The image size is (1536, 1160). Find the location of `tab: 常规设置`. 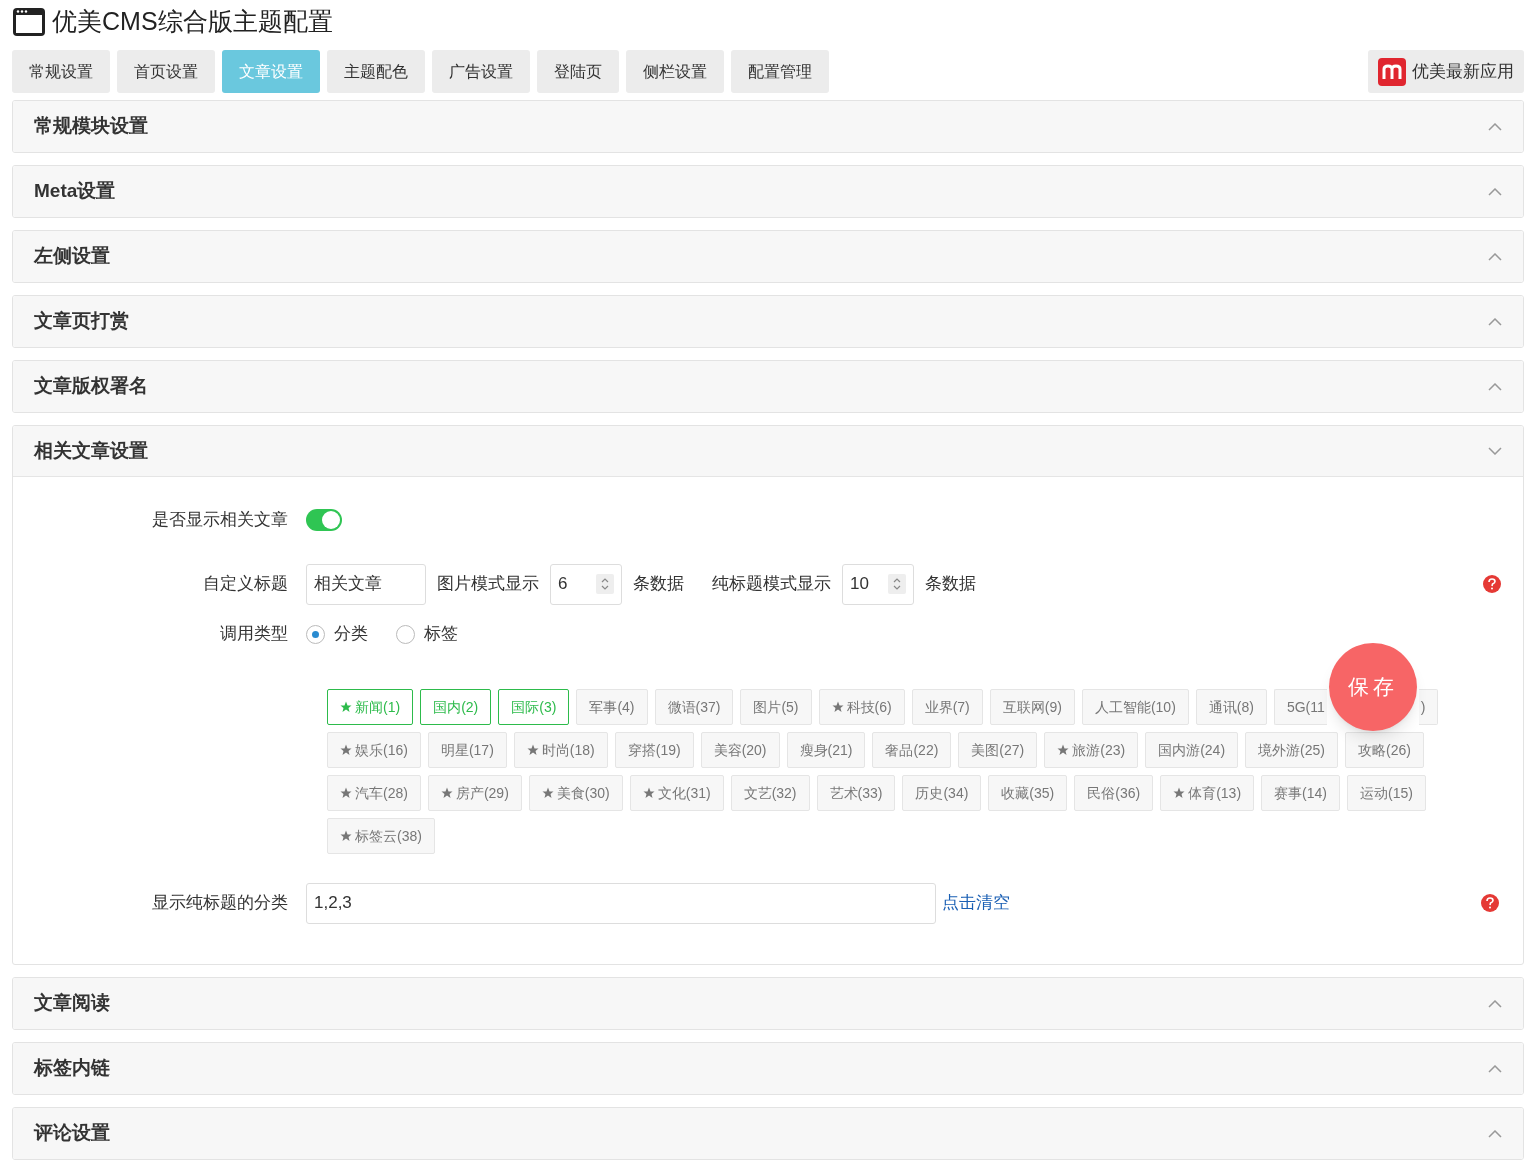

tab: 常规设置 is located at coordinates (61, 71).